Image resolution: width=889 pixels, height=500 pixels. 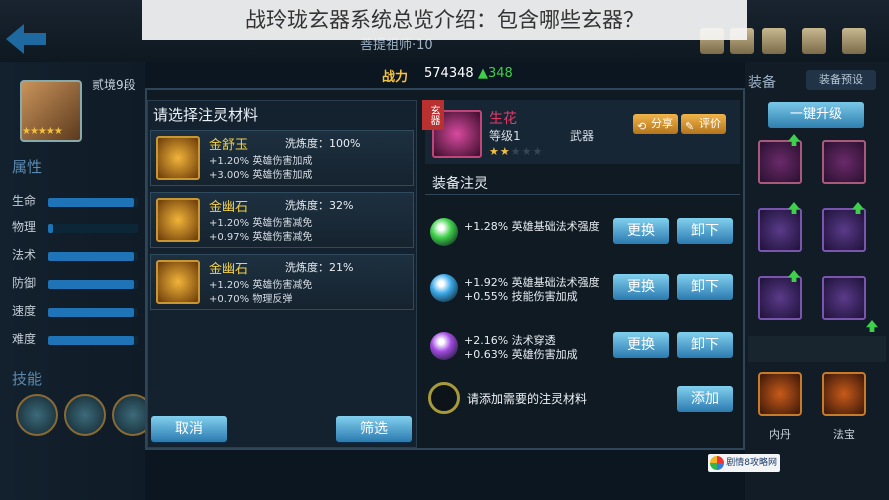 What do you see at coordinates (93, 228) in the screenshot?
I see `stat-bar-track` at bounding box center [93, 228].